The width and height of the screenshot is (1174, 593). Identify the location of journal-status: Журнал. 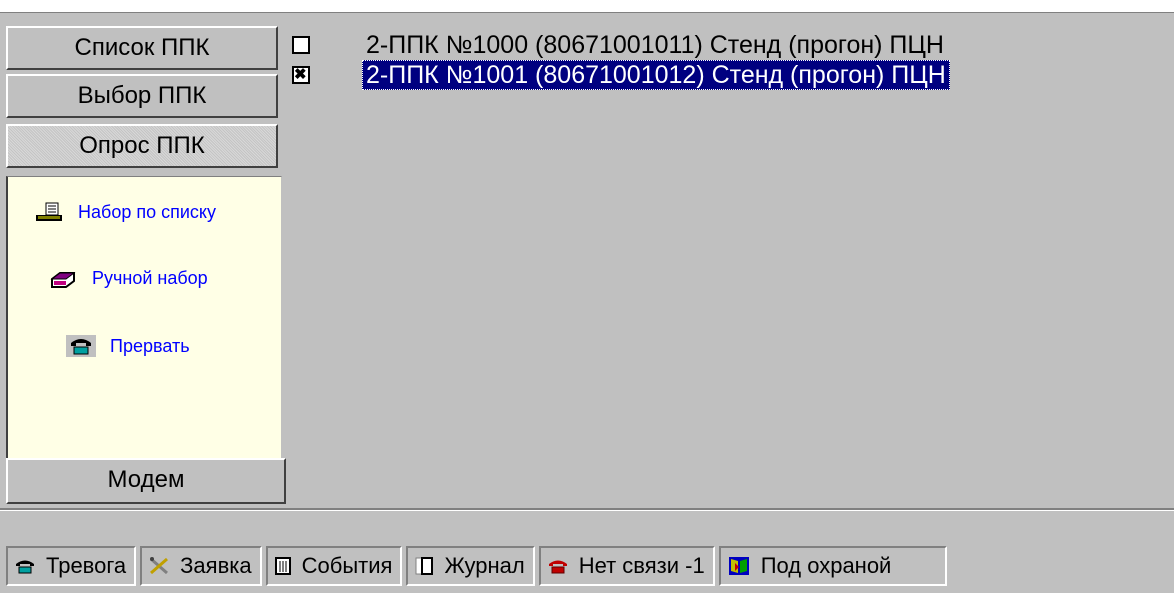
(470, 566).